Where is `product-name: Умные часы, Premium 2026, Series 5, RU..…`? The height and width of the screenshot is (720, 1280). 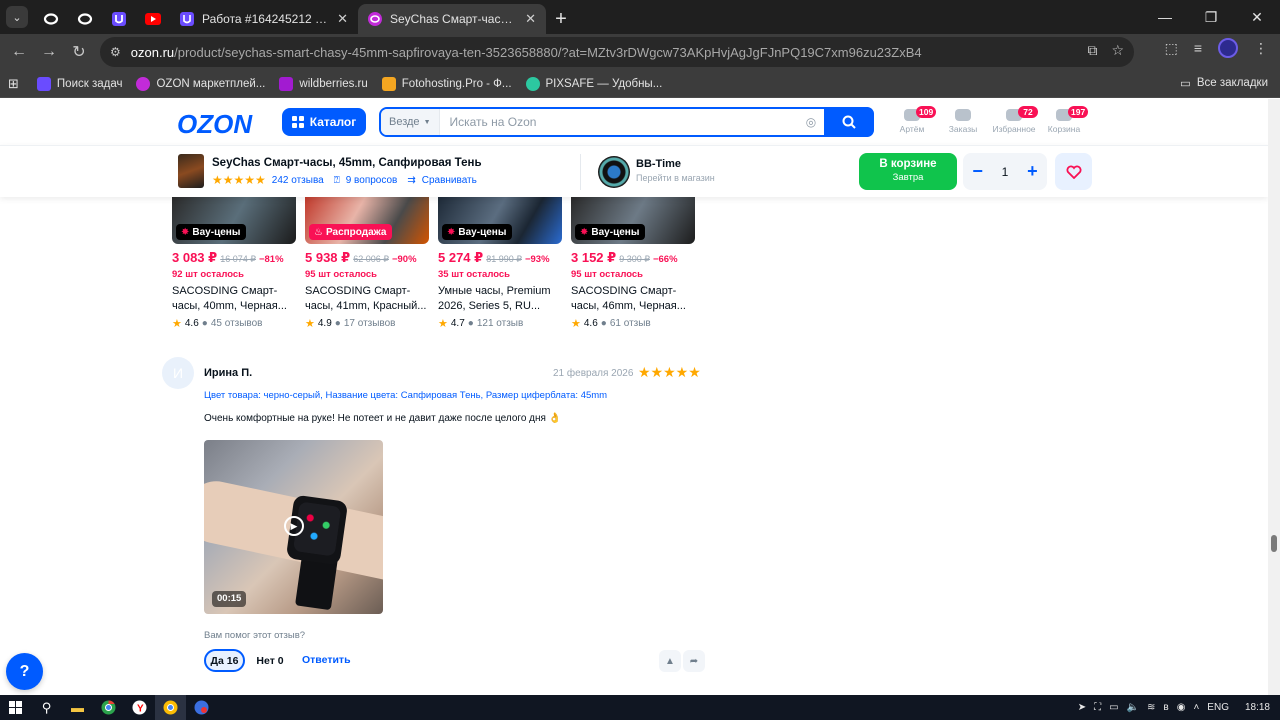
product-name: Умные часы, Premium 2026, Series 5, RU..… is located at coordinates (500, 299).